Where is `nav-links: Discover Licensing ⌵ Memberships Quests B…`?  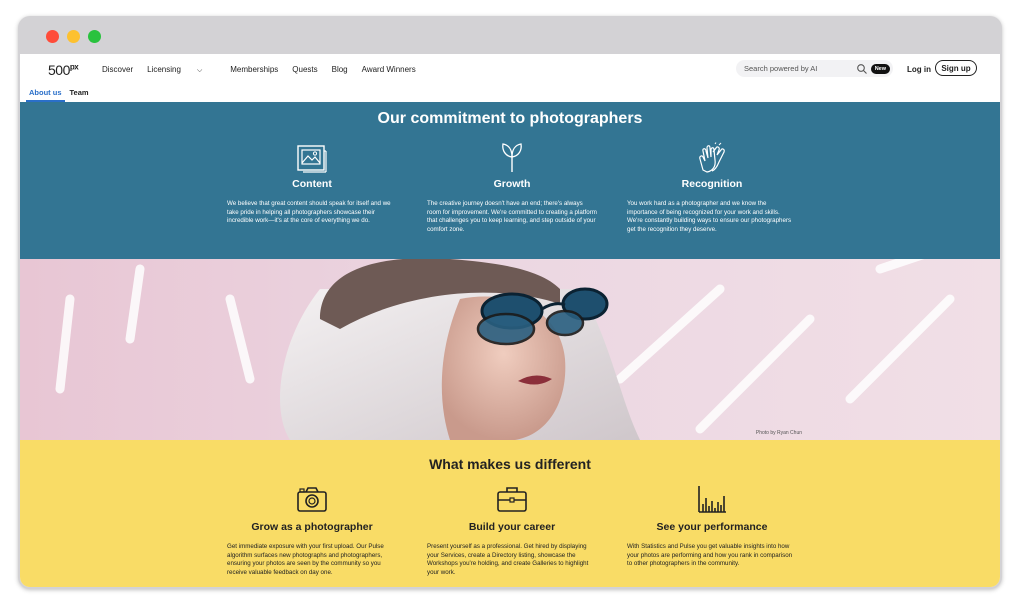
nav-links: Discover Licensing ⌵ Memberships Quests B… is located at coordinates (266, 70).